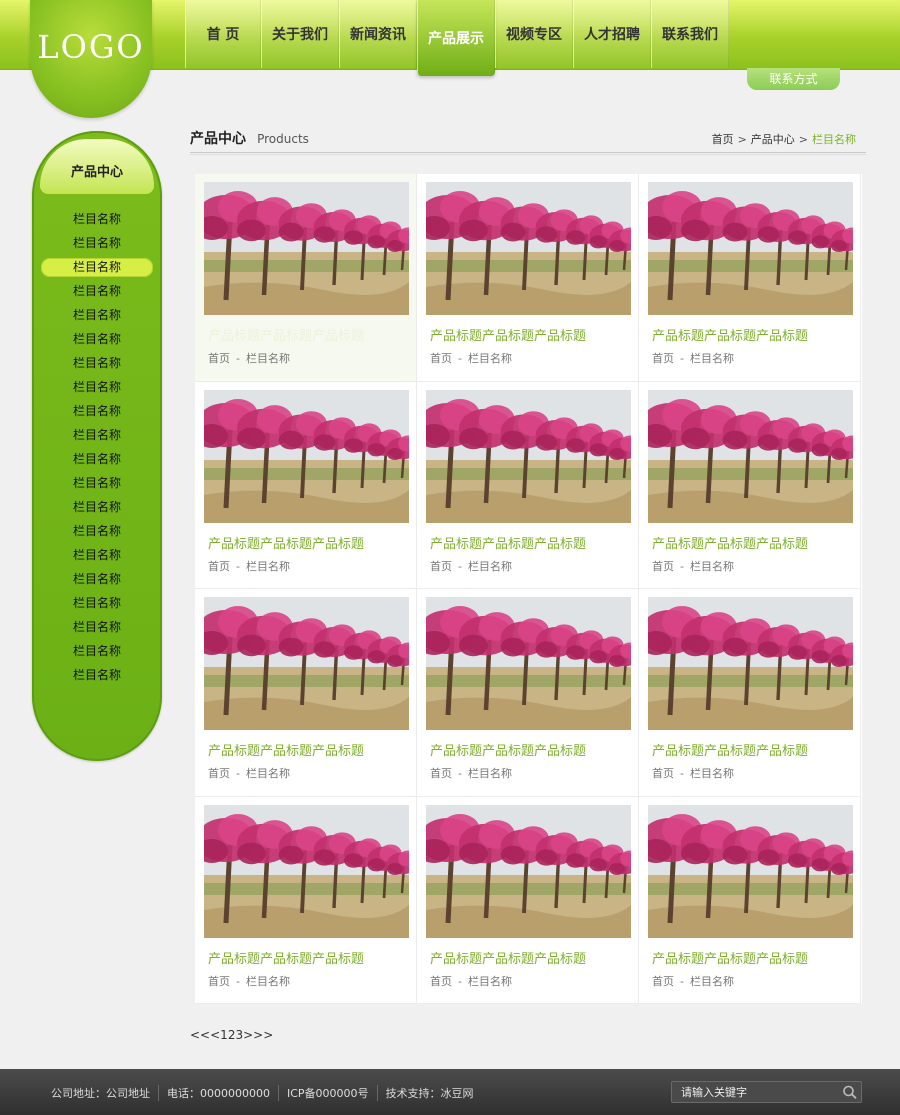  Describe the element at coordinates (91, 59) in the screenshot. I see `logo: LOGO` at that location.